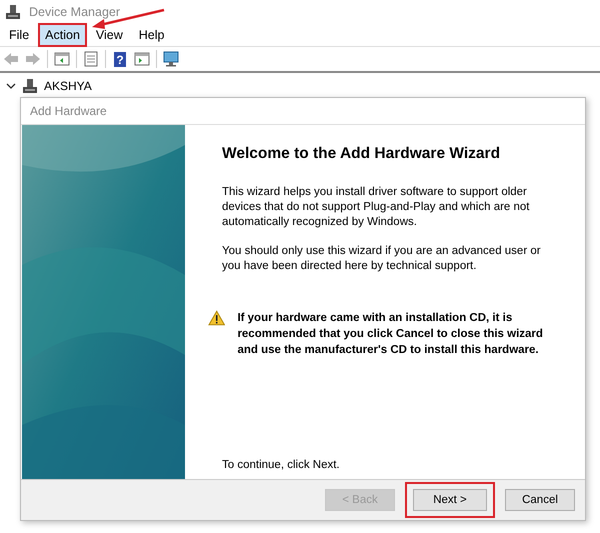  Describe the element at coordinates (109, 35) in the screenshot. I see `menu-item: View` at that location.